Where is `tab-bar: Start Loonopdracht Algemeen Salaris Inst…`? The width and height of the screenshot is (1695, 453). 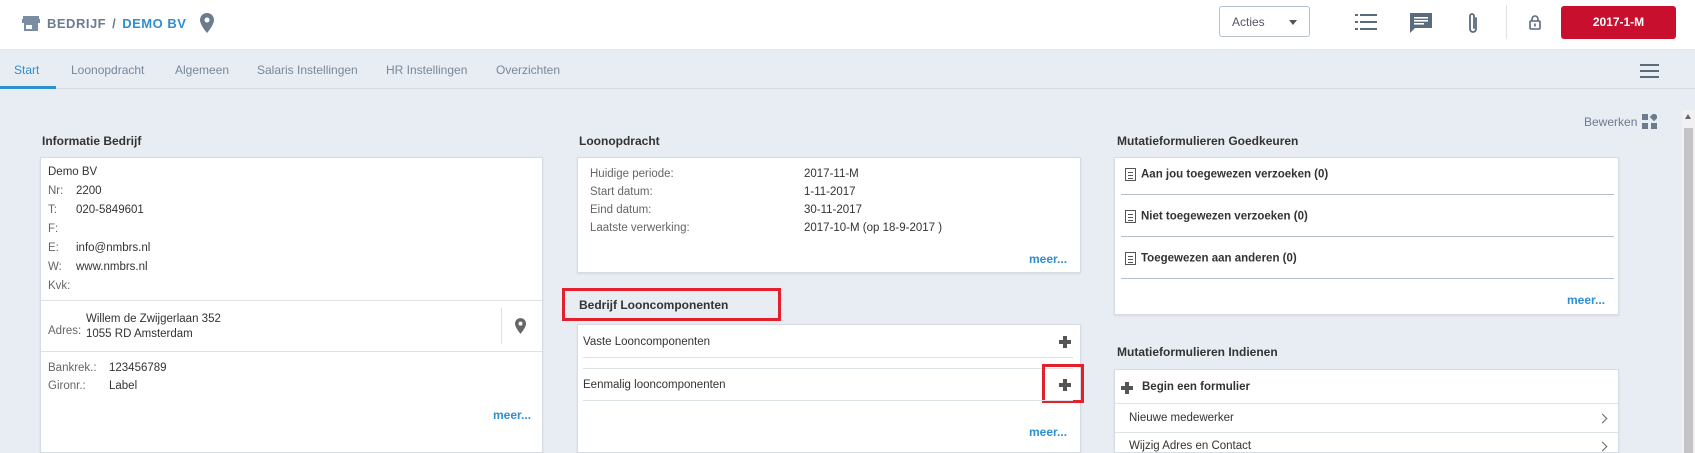 tab-bar: Start Loonopdracht Algemeen Salaris Inst… is located at coordinates (847, 70).